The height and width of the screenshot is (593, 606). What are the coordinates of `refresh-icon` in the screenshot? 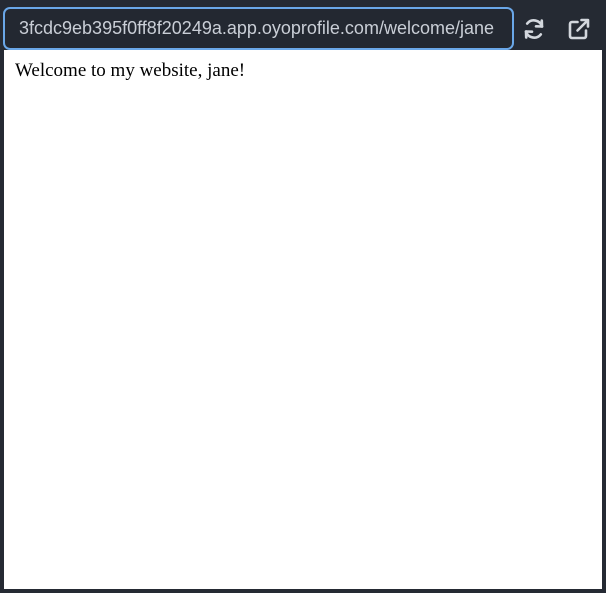 It's located at (534, 29).